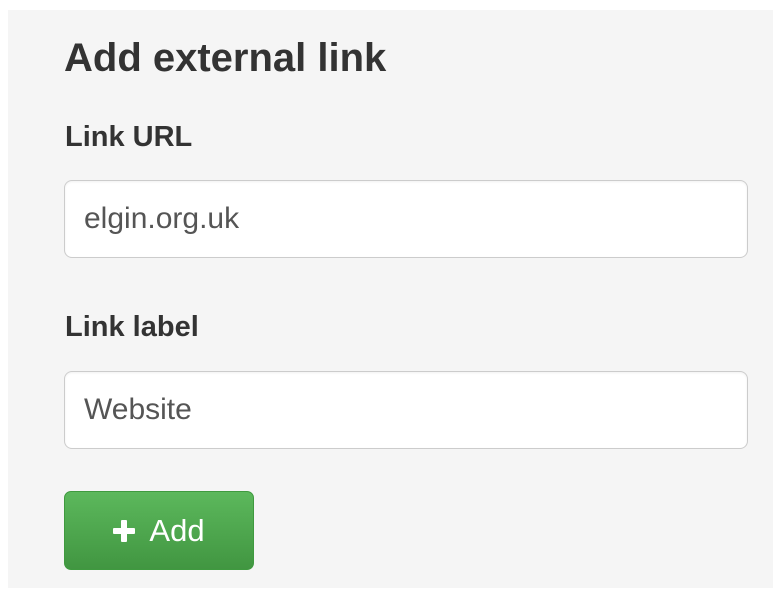  What do you see at coordinates (132, 327) in the screenshot?
I see `link-label-label: Link label` at bounding box center [132, 327].